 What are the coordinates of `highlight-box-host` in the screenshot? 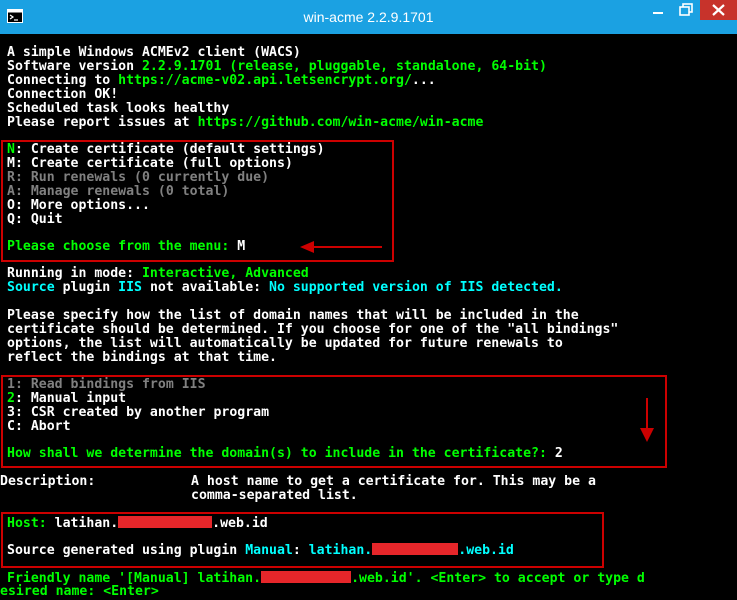 It's located at (302, 540).